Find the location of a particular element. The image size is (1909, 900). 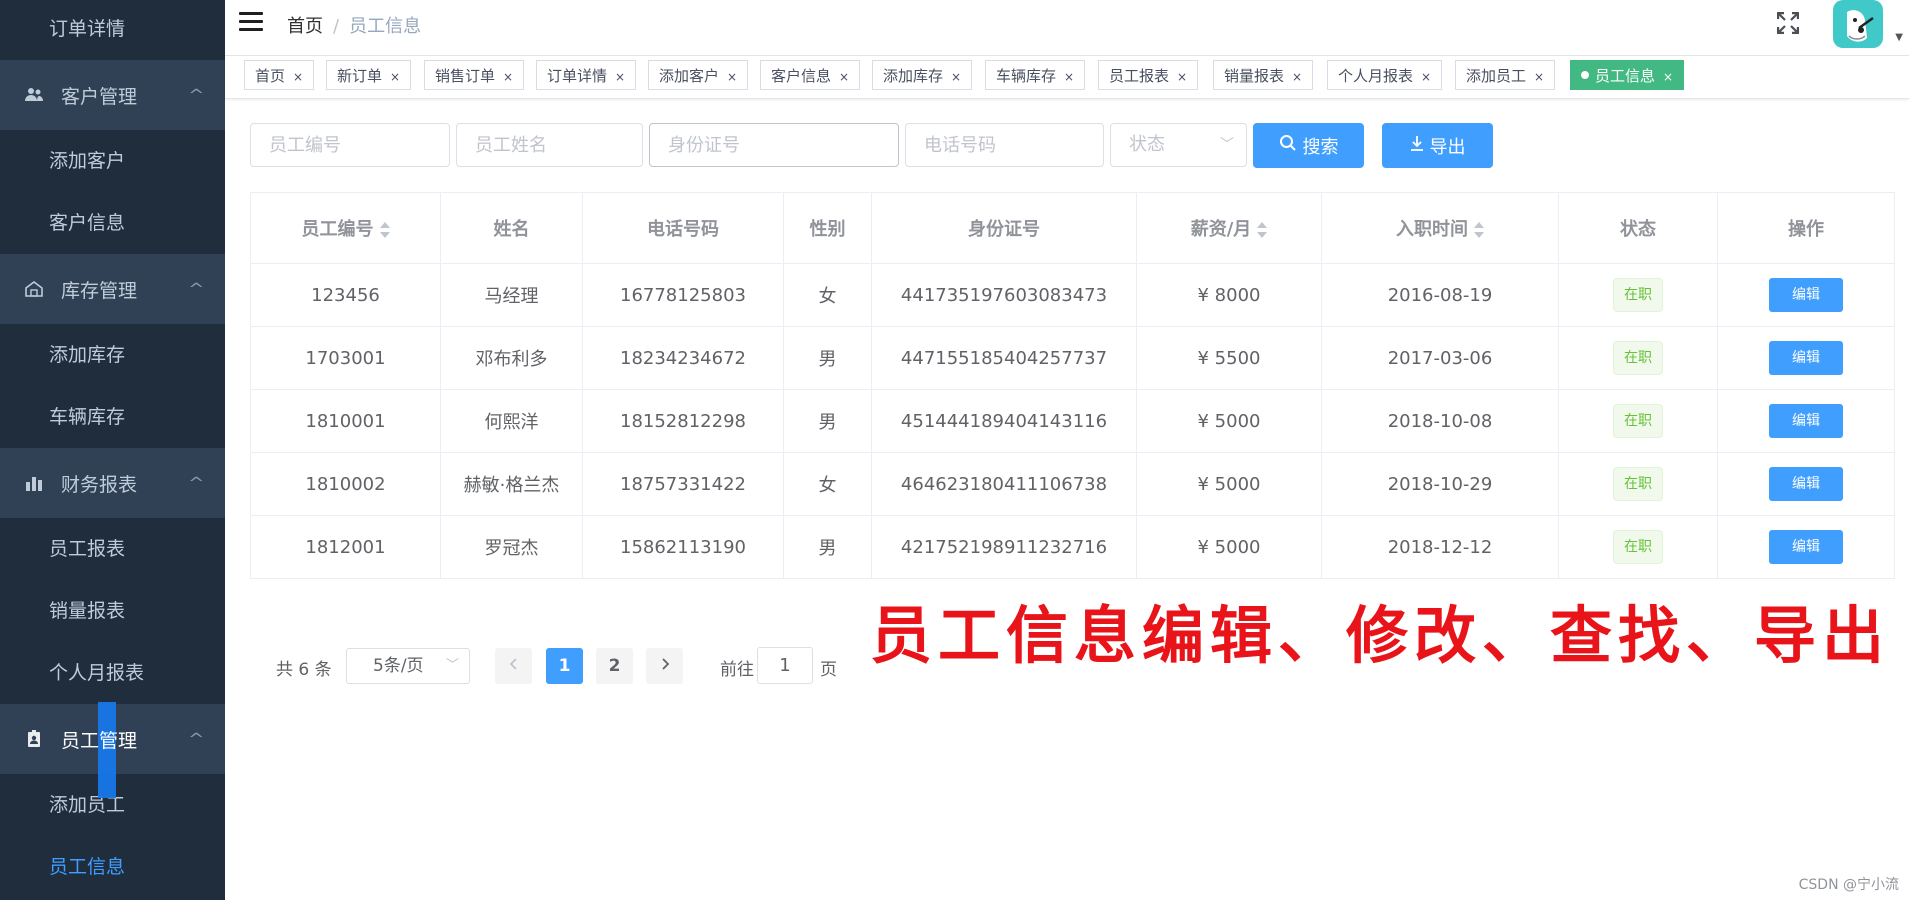

tag-item: 销售订单 × is located at coordinates (474, 75).